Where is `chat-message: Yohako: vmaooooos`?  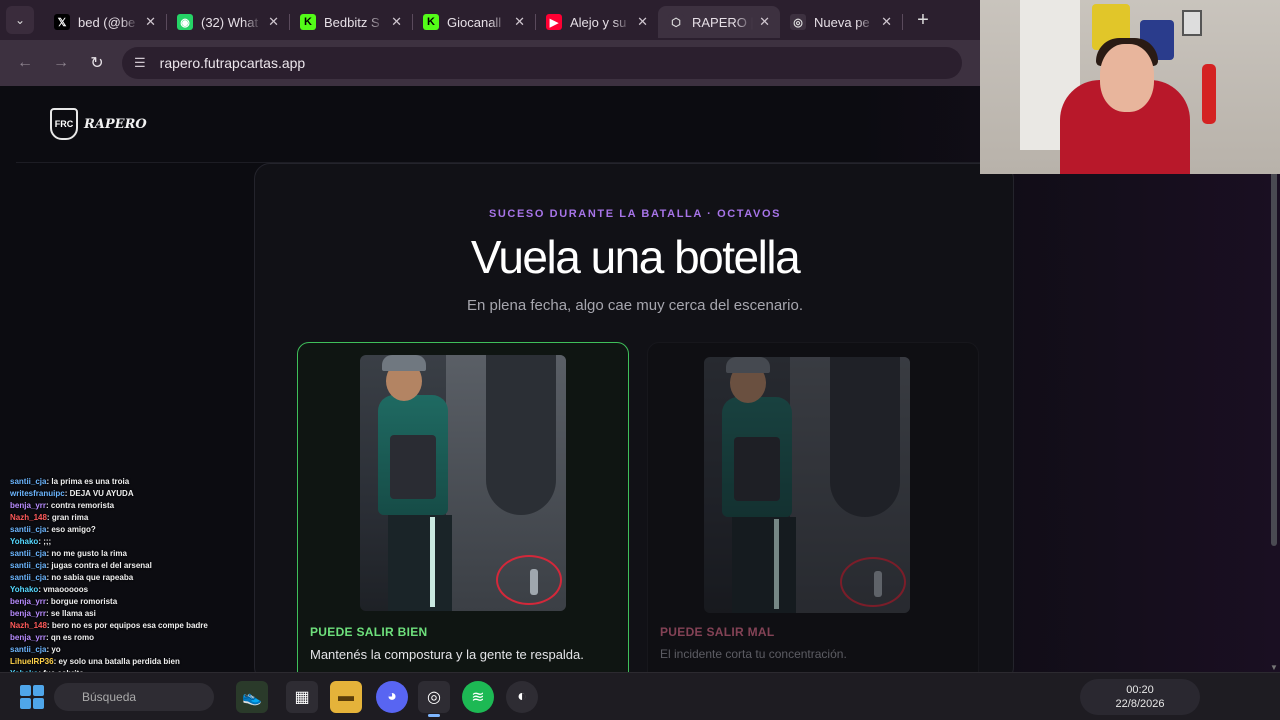
chat-message: Yohako: vmaooooos is located at coordinates (49, 589).